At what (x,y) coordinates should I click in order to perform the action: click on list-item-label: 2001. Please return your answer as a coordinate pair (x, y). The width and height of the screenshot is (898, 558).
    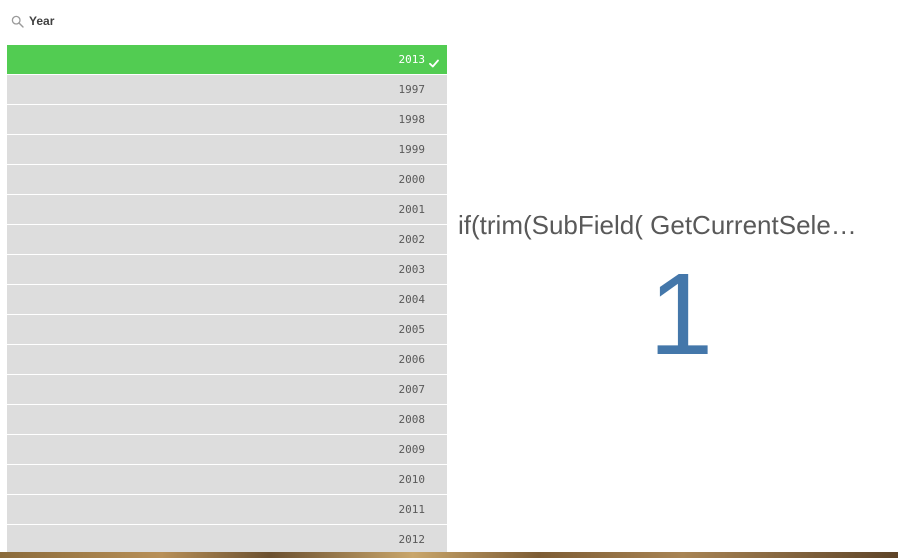
    Looking at the image, I should click on (412, 209).